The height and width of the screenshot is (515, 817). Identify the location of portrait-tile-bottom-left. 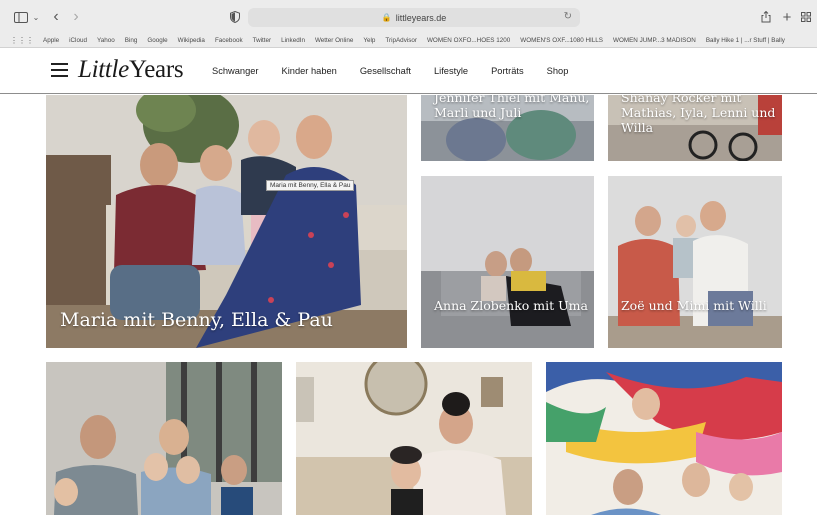
(164, 438).